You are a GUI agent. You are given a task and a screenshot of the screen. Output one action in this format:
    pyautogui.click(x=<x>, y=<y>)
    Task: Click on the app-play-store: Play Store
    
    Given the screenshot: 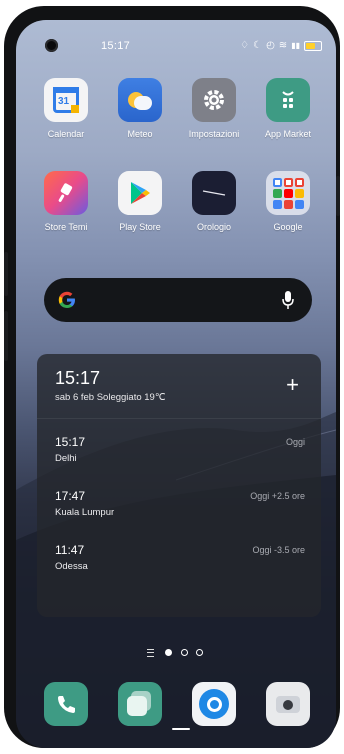 What is the action you would take?
    pyautogui.click(x=140, y=201)
    